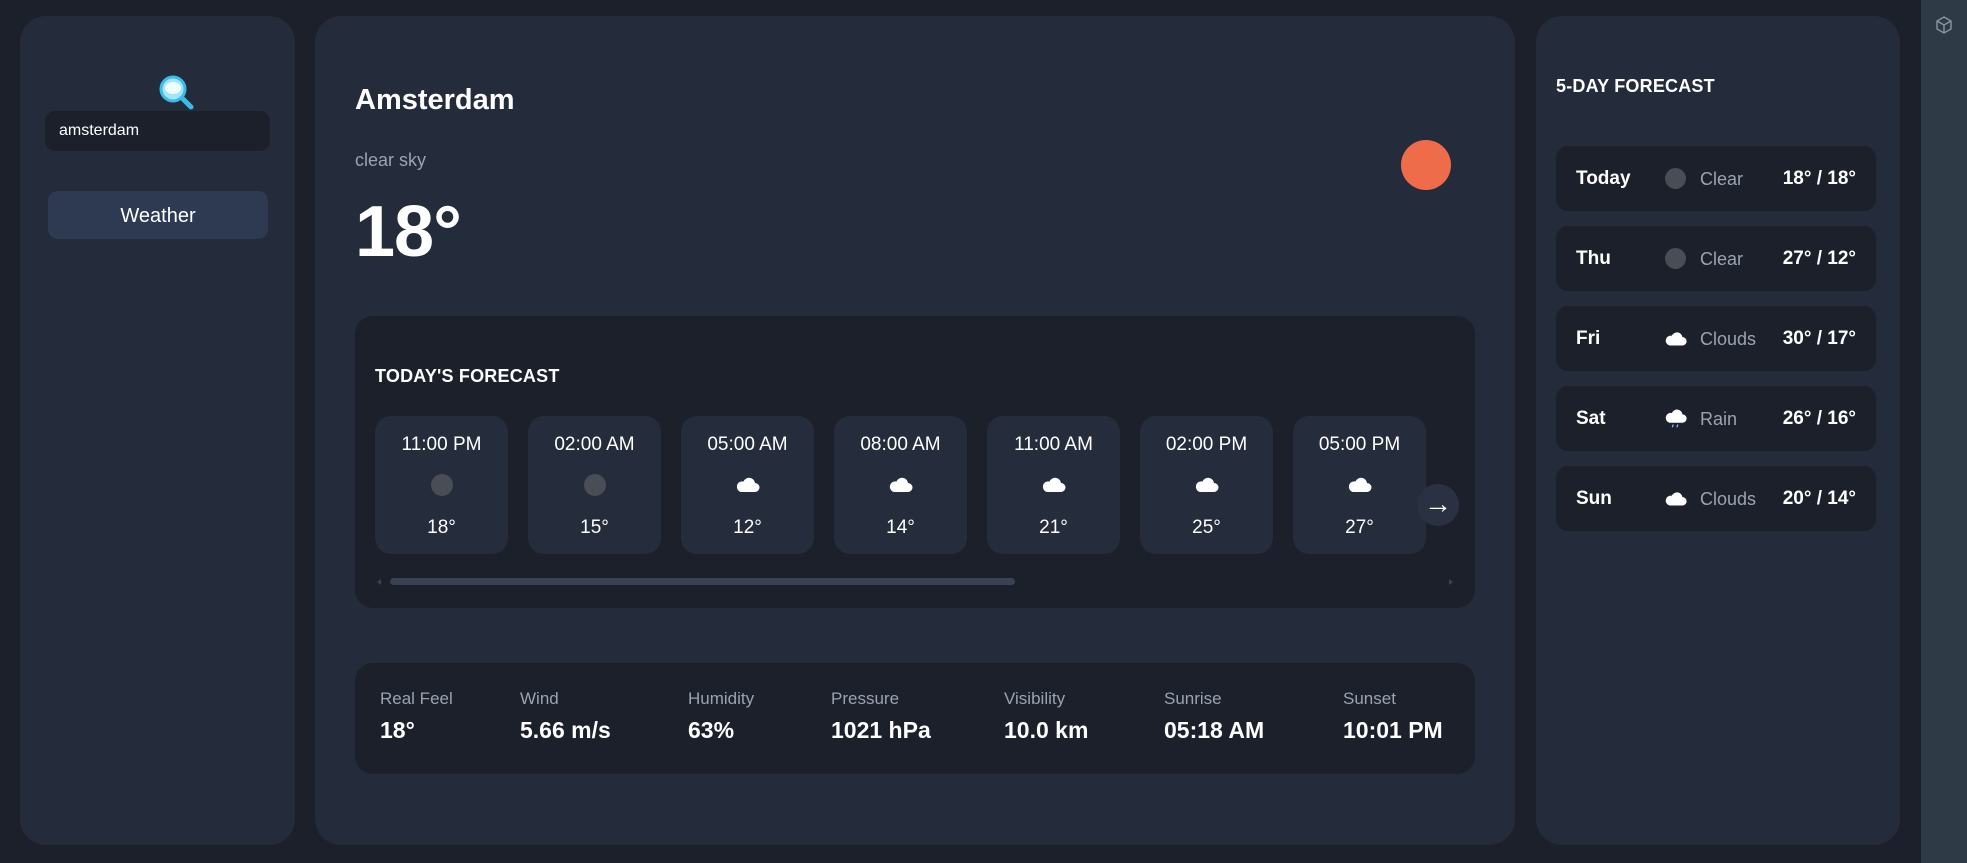 The height and width of the screenshot is (863, 1967). What do you see at coordinates (1053, 444) in the screenshot?
I see `hour-time: 11:00 AM` at bounding box center [1053, 444].